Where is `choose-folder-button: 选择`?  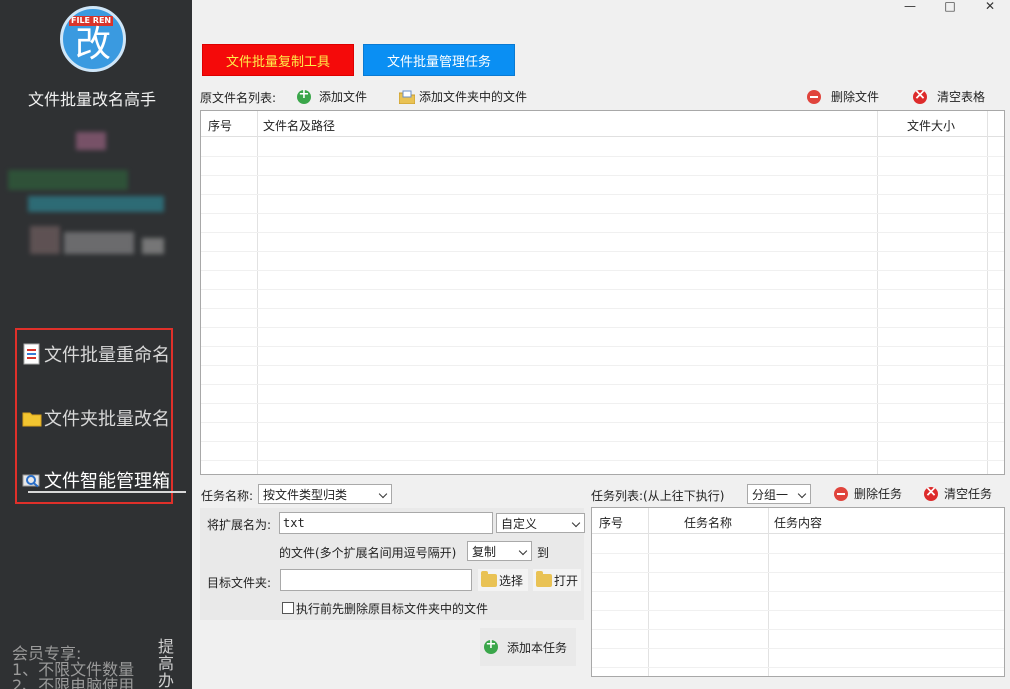 choose-folder-button: 选择 is located at coordinates (503, 580).